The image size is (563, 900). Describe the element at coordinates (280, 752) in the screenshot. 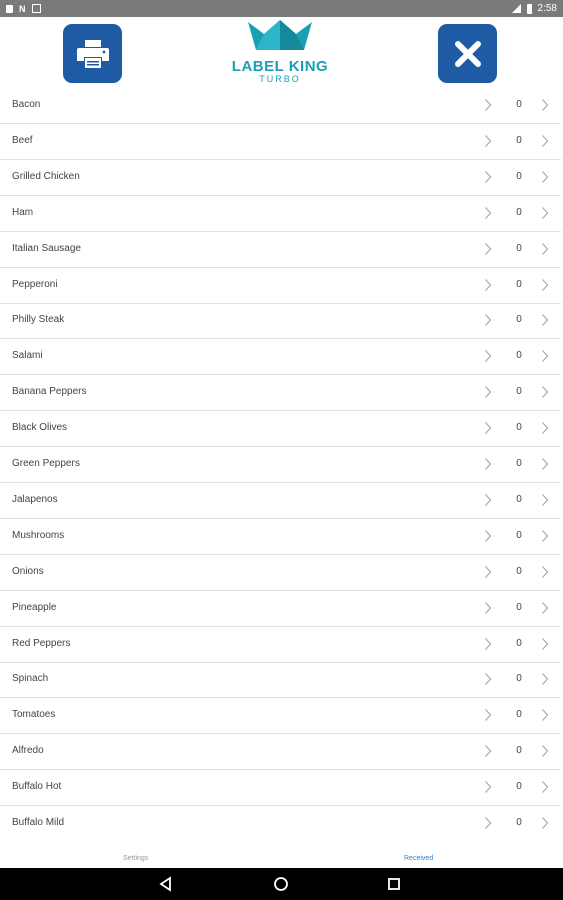

I see `list-item: Alfredo 0` at that location.